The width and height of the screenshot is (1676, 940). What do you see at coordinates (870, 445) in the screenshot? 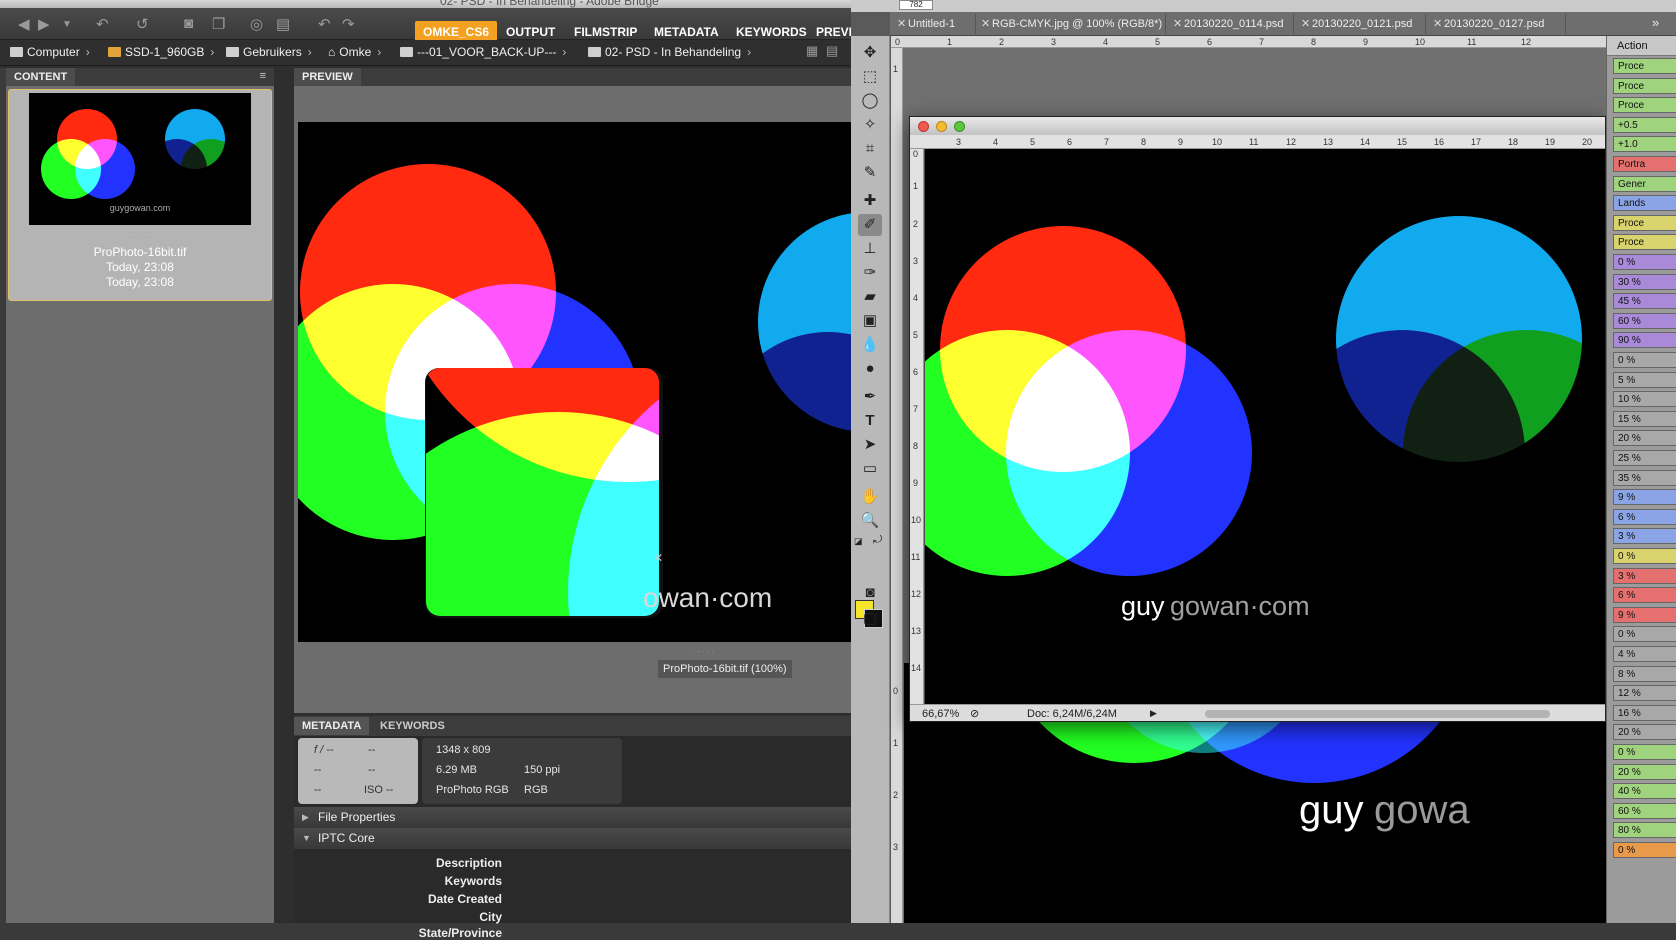
I see `path-selection-tool-icon: ➤` at bounding box center [870, 445].